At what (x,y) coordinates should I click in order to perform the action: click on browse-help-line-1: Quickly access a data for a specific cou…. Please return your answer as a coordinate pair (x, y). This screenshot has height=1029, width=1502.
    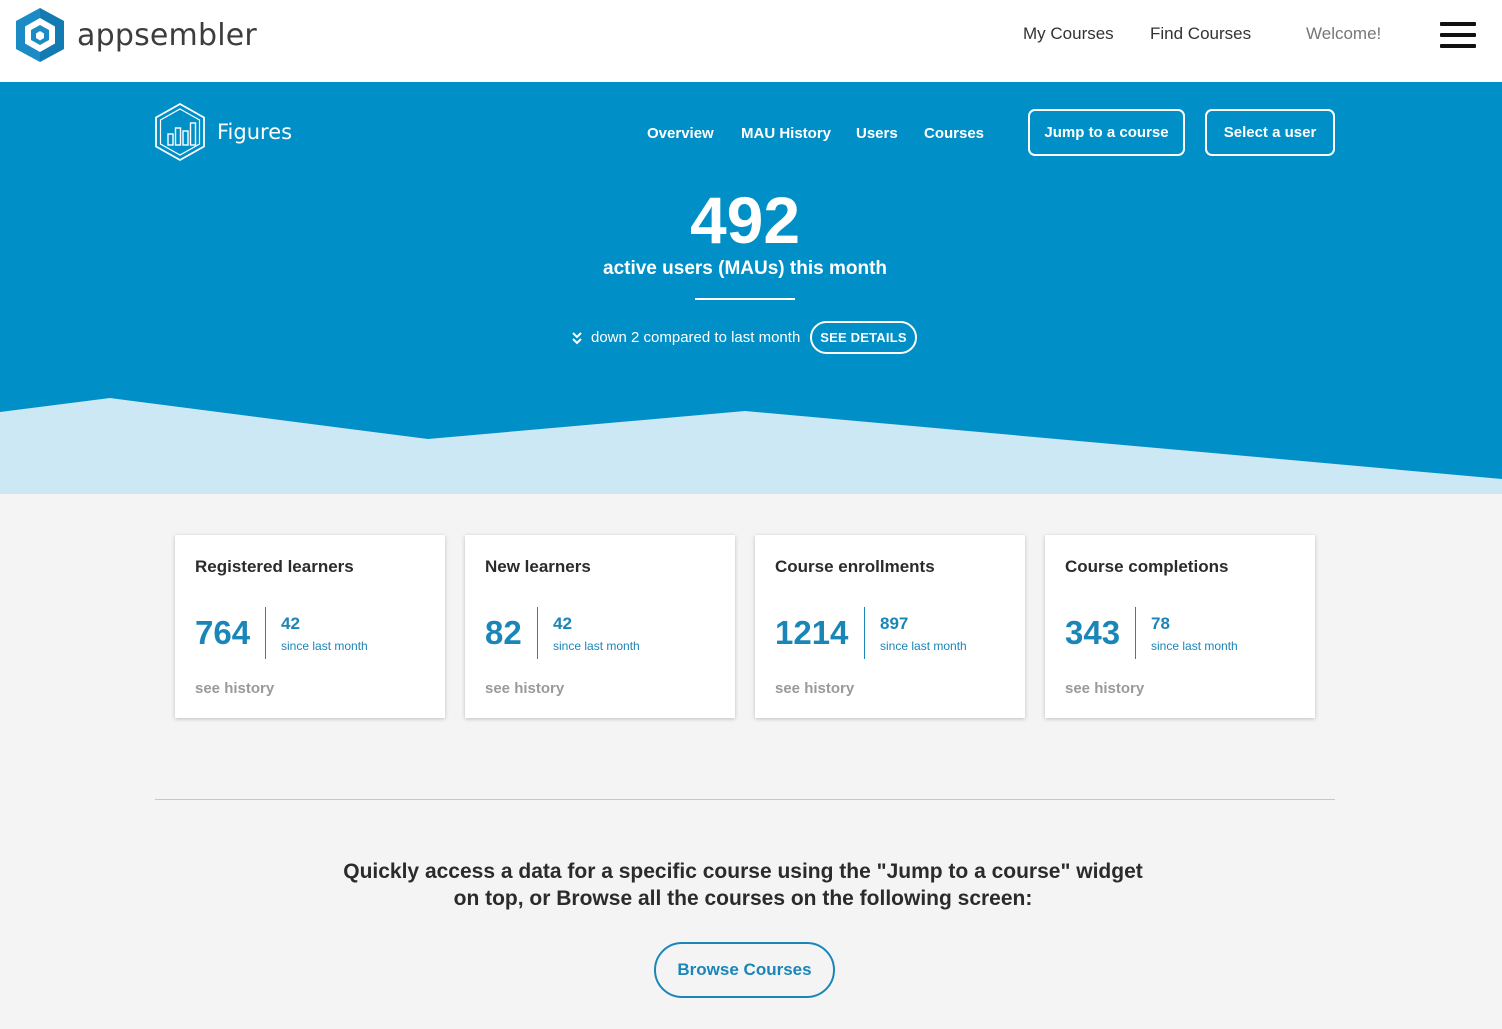
    Looking at the image, I should click on (743, 871).